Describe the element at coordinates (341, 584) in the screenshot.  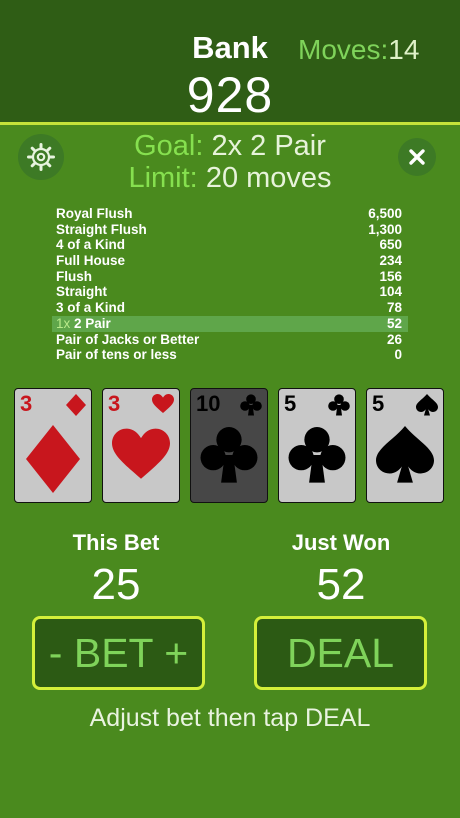
I see `just-won-value: 52` at that location.